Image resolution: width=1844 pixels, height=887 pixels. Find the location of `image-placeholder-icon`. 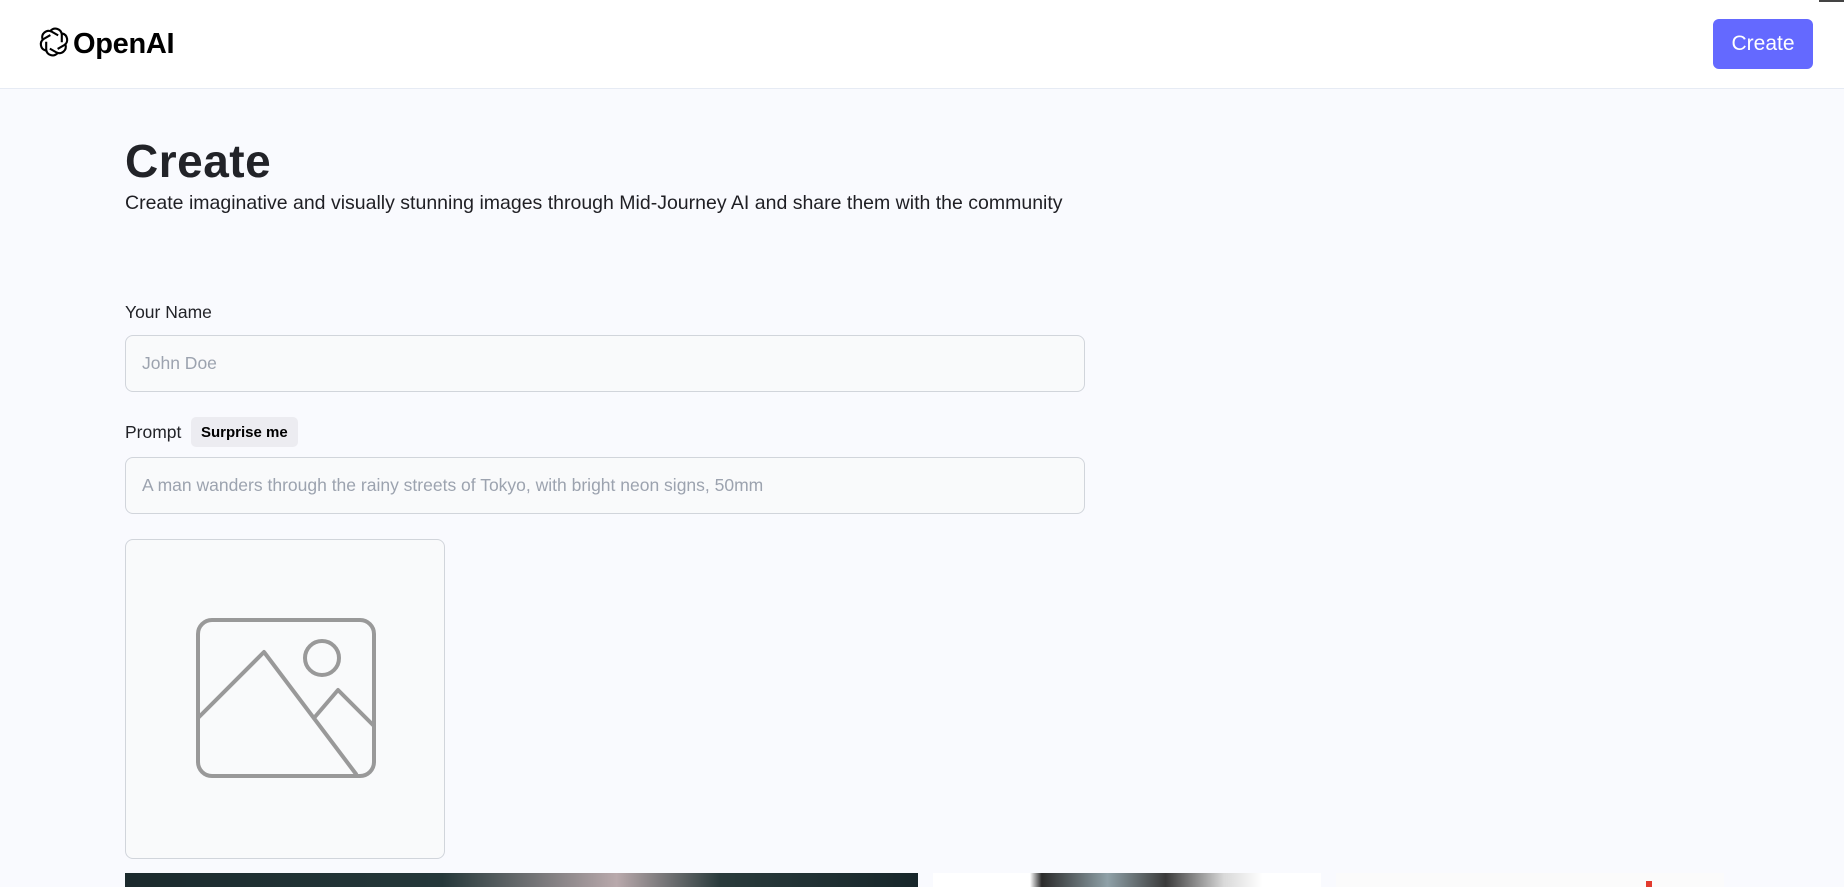

image-placeholder-icon is located at coordinates (286, 698).